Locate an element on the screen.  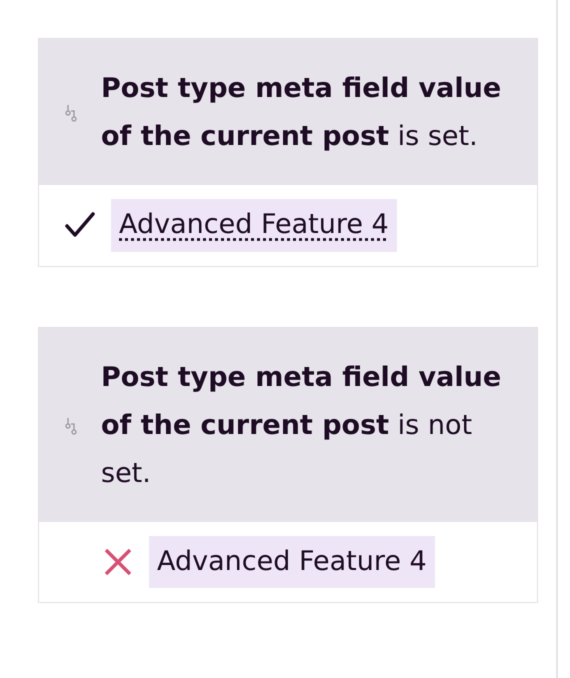
check-icon is located at coordinates (80, 225).